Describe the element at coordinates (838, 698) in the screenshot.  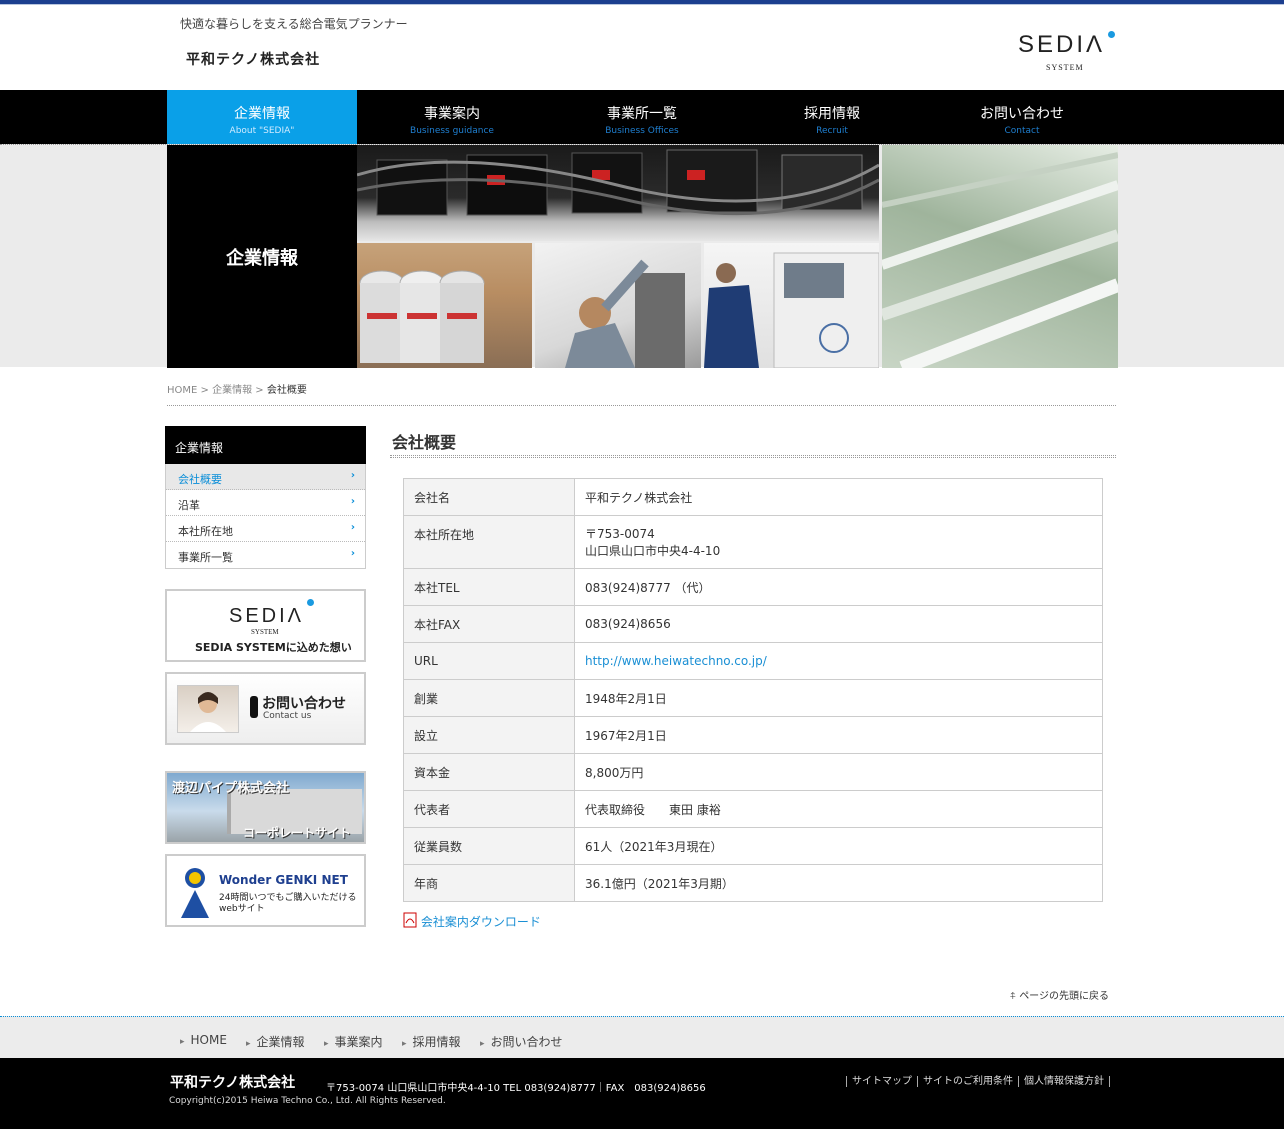
I see `row-value: 1948年2月1日` at that location.